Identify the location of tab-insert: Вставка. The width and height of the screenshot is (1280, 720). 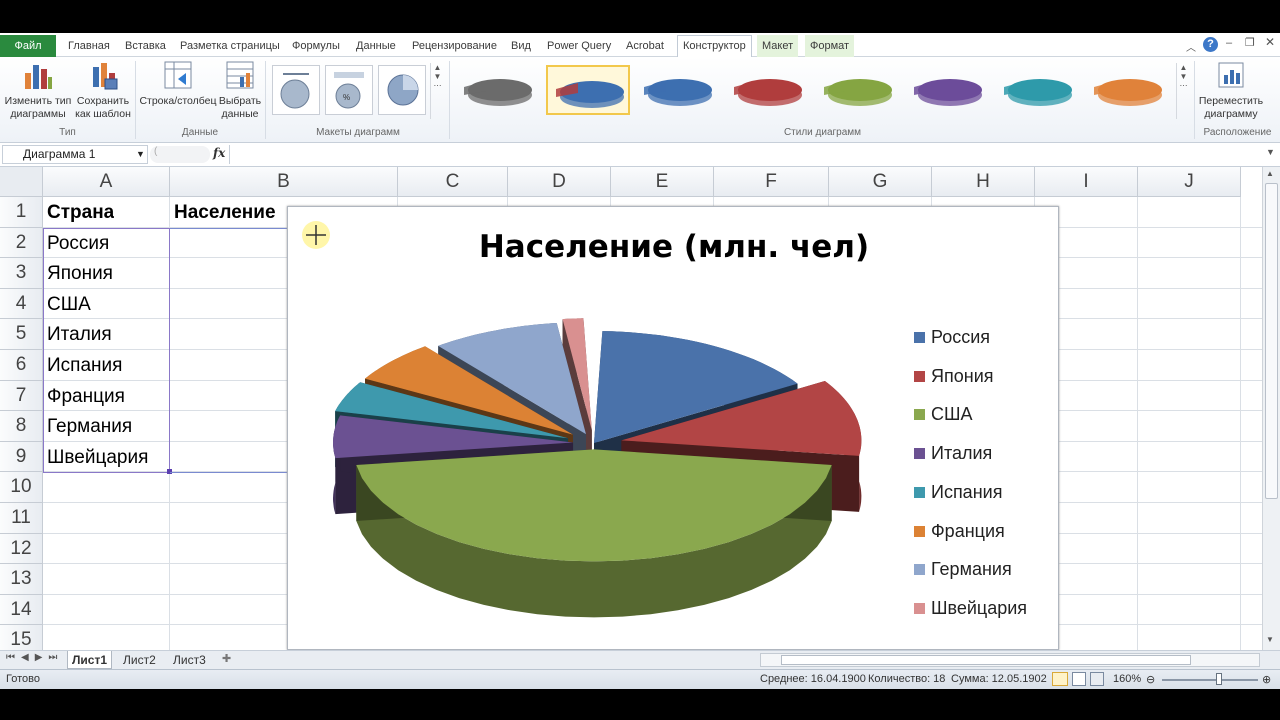
(145, 46).